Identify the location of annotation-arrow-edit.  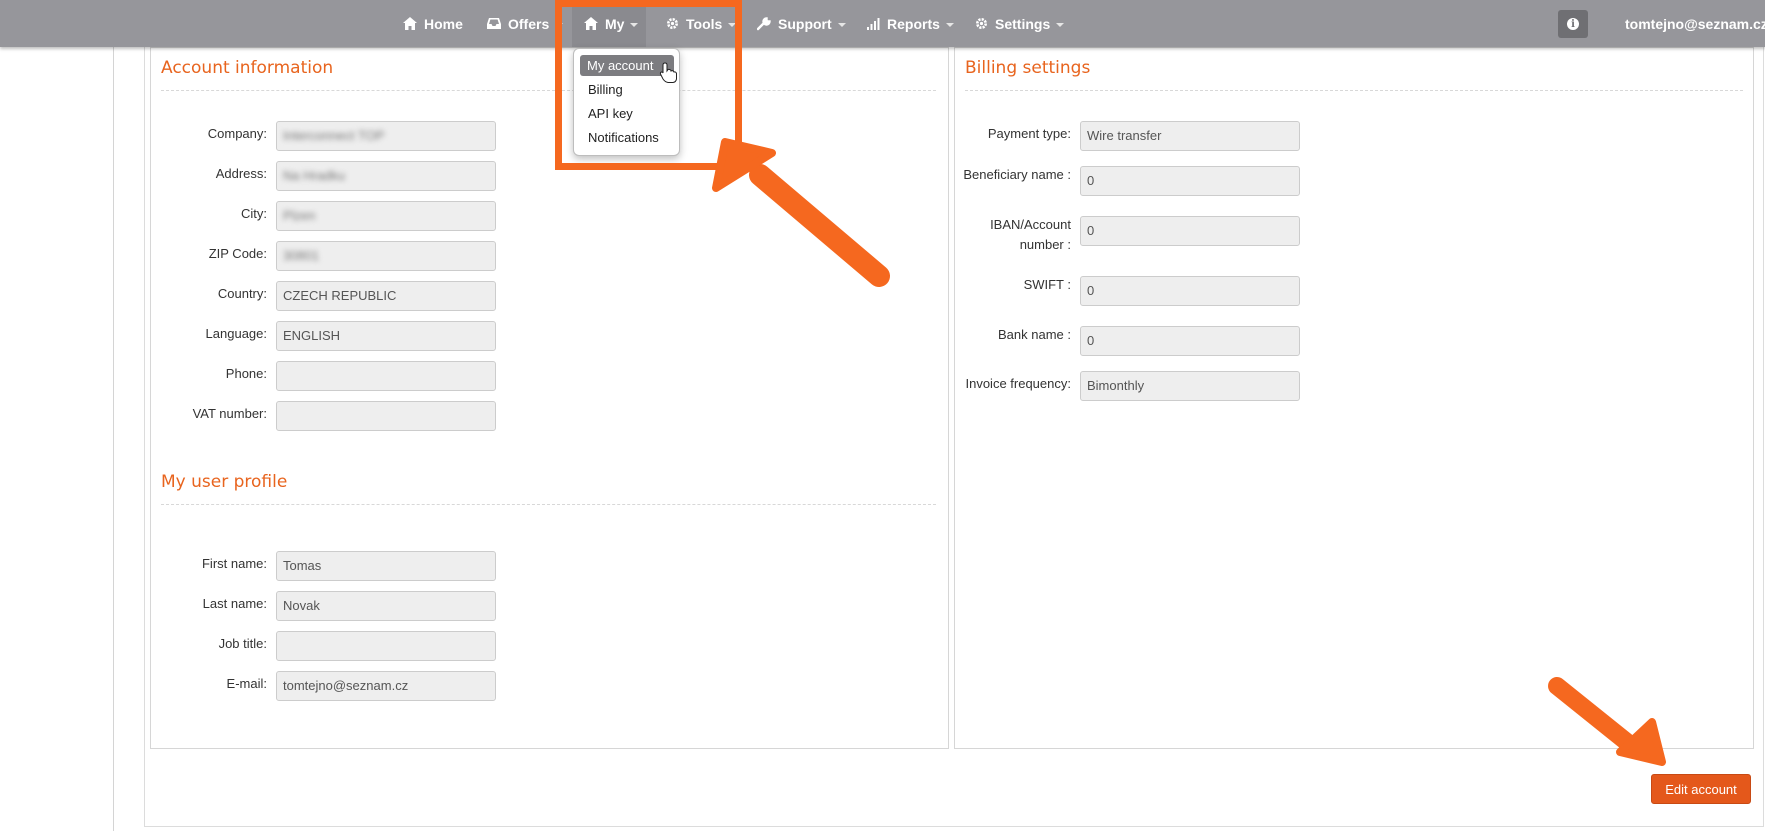
(1607, 721).